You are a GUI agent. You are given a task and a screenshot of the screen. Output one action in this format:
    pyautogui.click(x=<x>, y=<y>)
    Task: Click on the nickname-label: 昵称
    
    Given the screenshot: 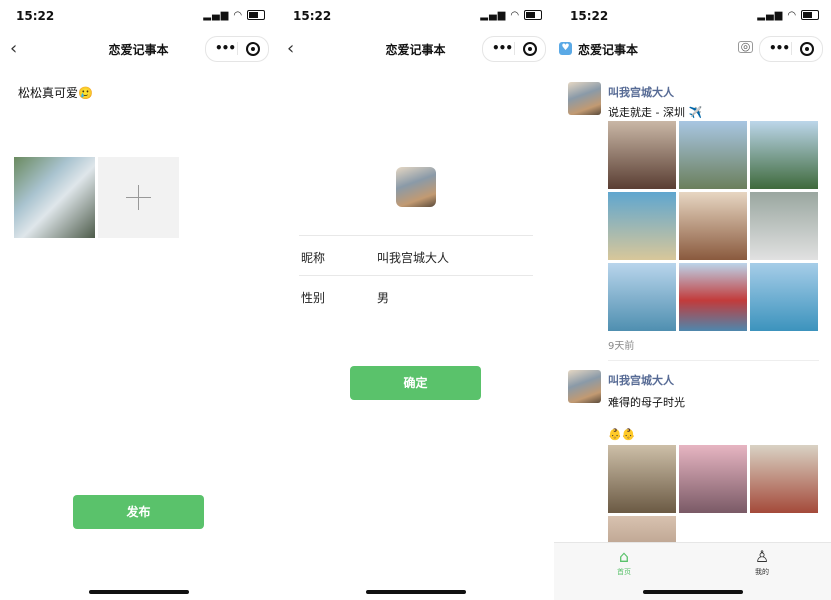 What is the action you would take?
    pyautogui.click(x=313, y=258)
    